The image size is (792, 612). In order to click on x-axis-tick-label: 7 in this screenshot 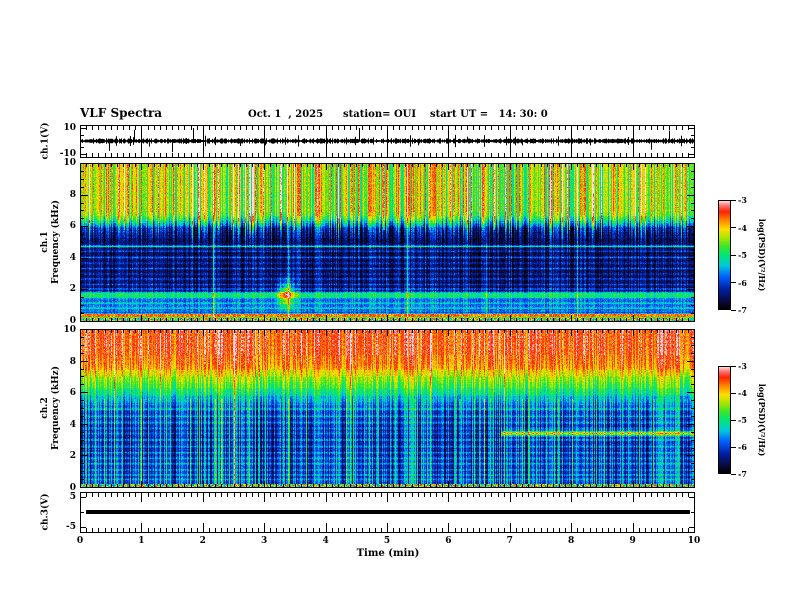, I will do `click(509, 541)`.